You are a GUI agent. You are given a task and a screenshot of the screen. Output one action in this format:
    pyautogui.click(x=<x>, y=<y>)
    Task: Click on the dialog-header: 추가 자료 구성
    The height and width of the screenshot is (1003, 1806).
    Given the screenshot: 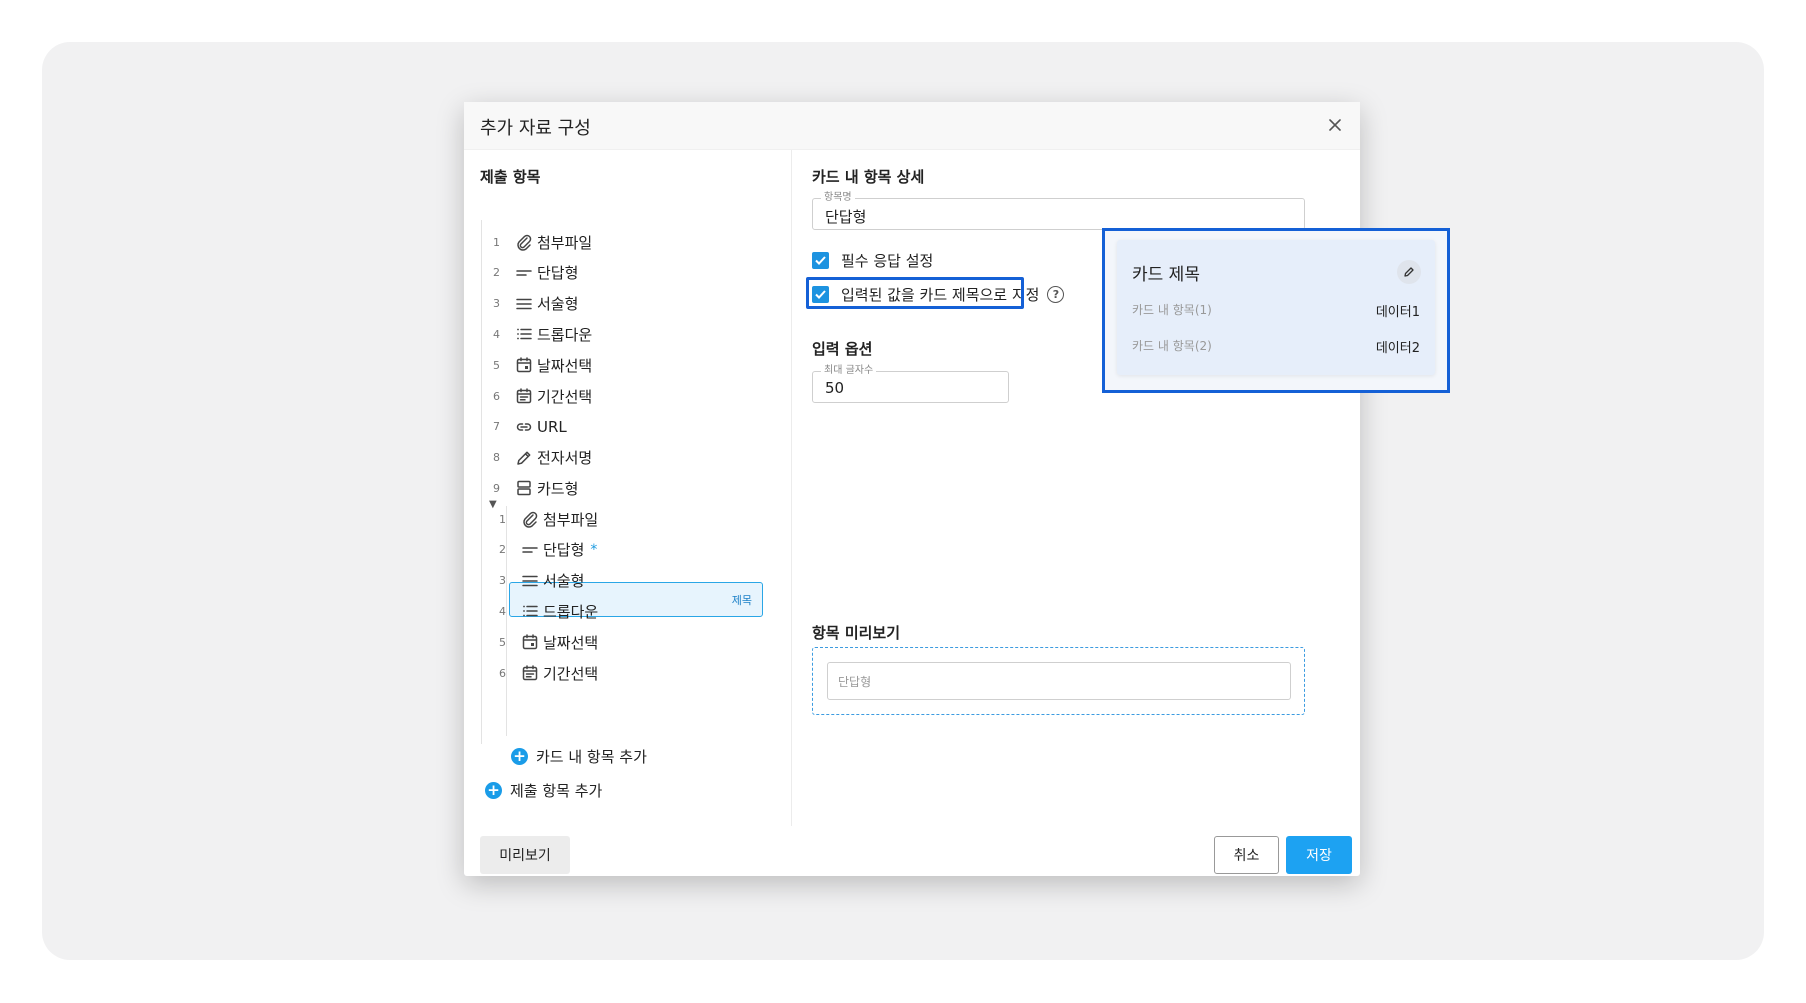 What is the action you would take?
    pyautogui.click(x=912, y=126)
    